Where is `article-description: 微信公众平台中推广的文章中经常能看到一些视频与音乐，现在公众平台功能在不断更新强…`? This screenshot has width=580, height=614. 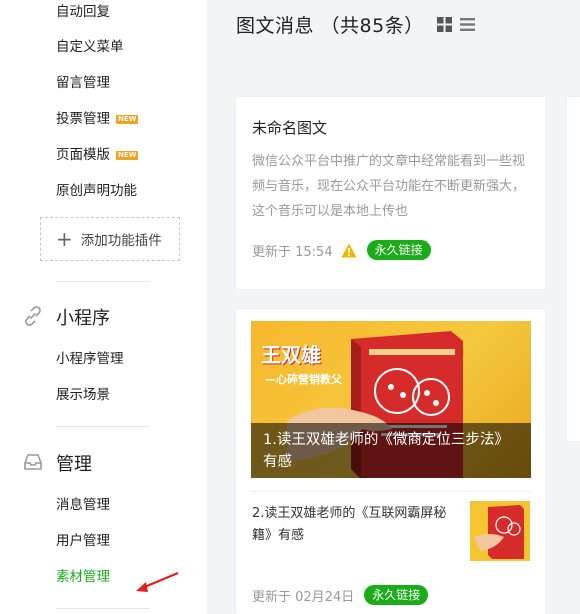
article-description: 微信公众平台中推广的文章中经常能看到一些视频与音乐，现在公众平台功能在不断更新强… is located at coordinates (389, 186).